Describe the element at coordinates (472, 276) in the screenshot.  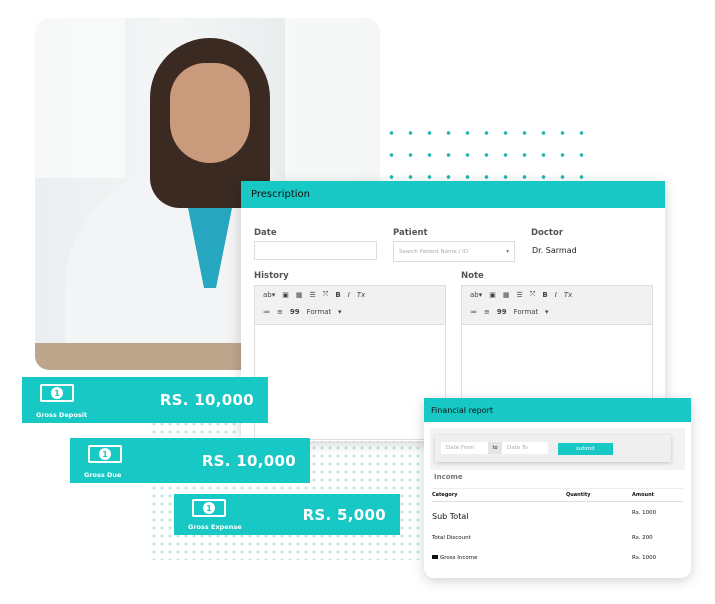
I see `note-label: Note` at that location.